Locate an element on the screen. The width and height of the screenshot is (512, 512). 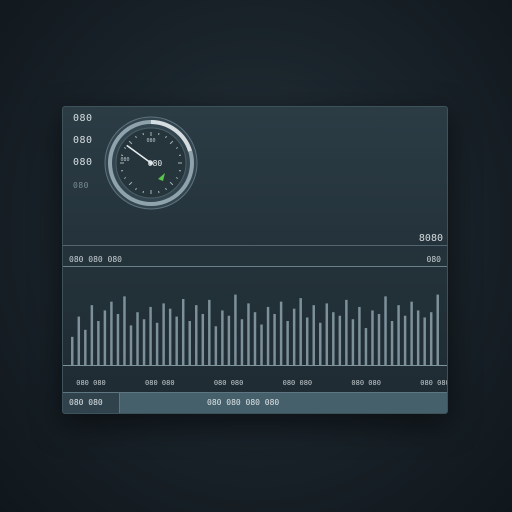
chart-baseline is located at coordinates (255, 365).